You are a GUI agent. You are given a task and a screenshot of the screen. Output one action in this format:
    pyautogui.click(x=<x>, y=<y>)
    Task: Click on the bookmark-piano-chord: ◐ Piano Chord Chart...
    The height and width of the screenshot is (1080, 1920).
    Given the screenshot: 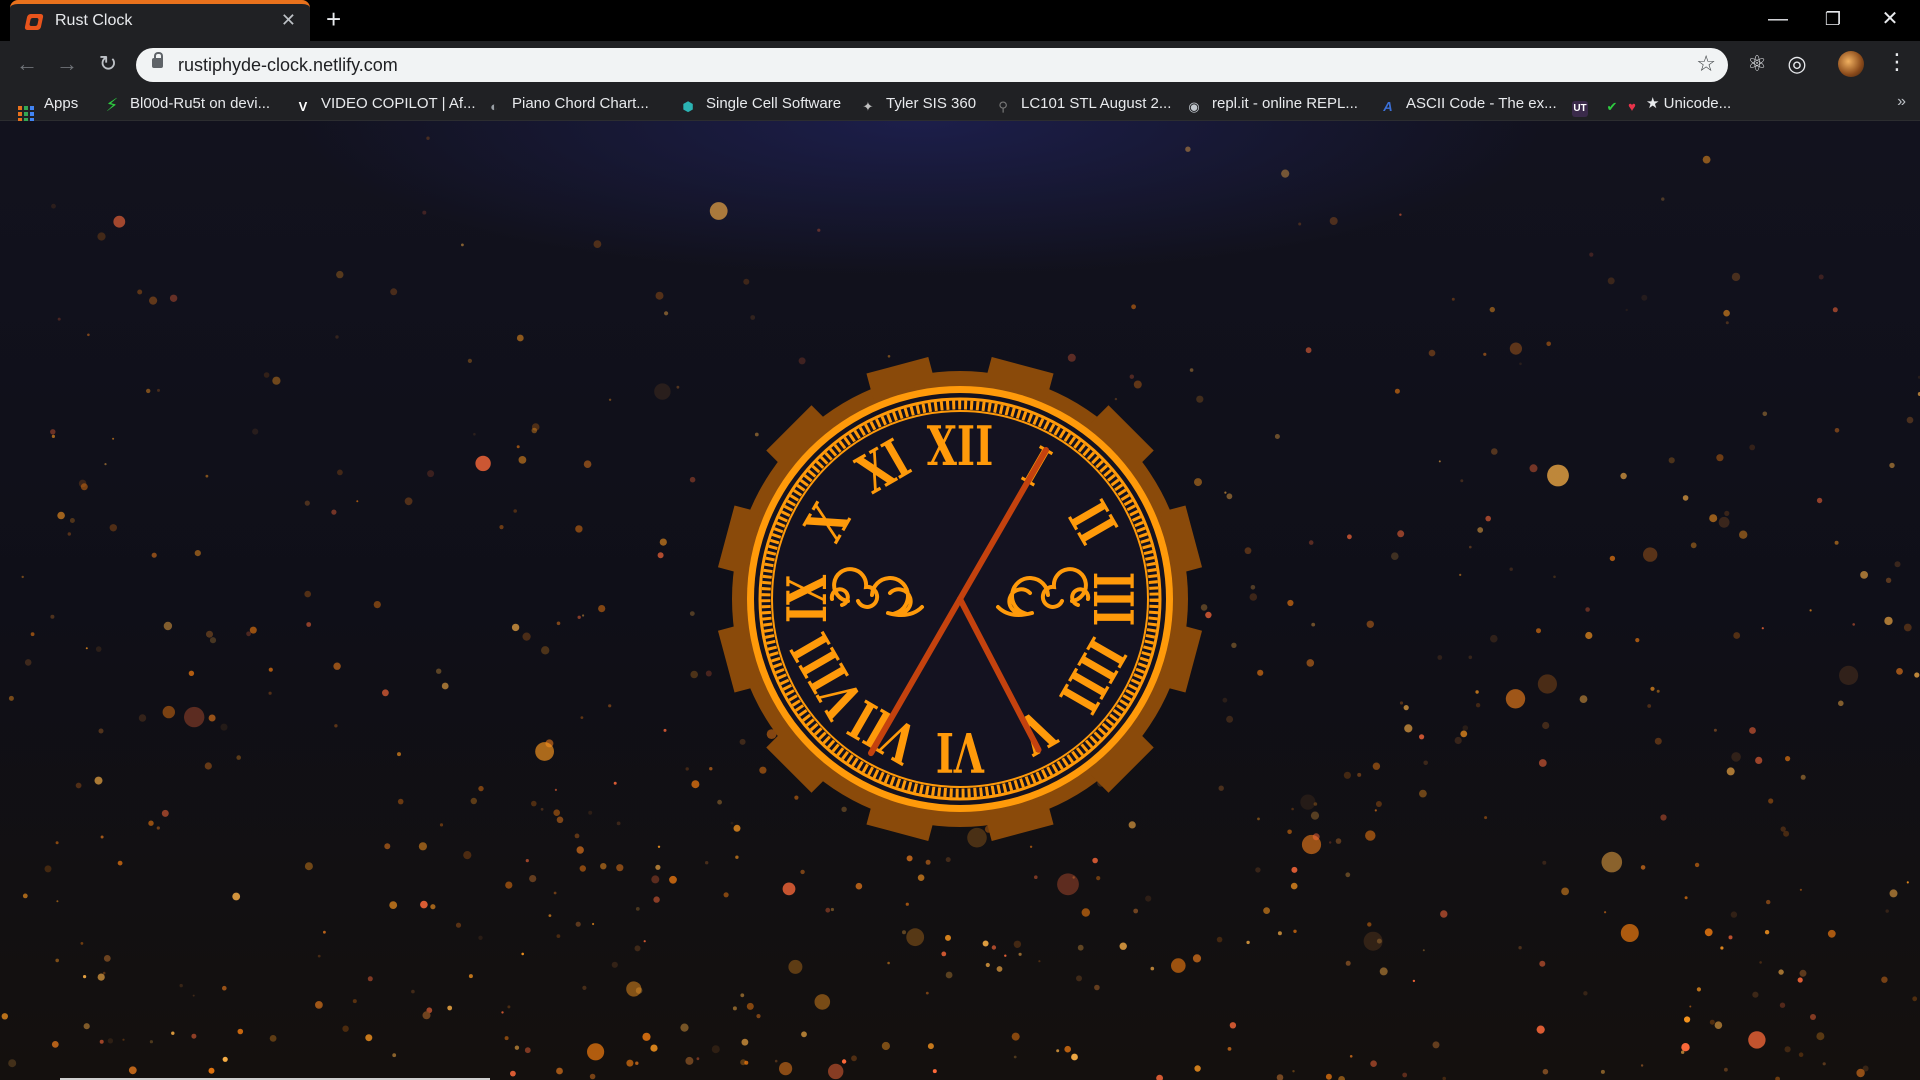 What is the action you would take?
    pyautogui.click(x=567, y=104)
    